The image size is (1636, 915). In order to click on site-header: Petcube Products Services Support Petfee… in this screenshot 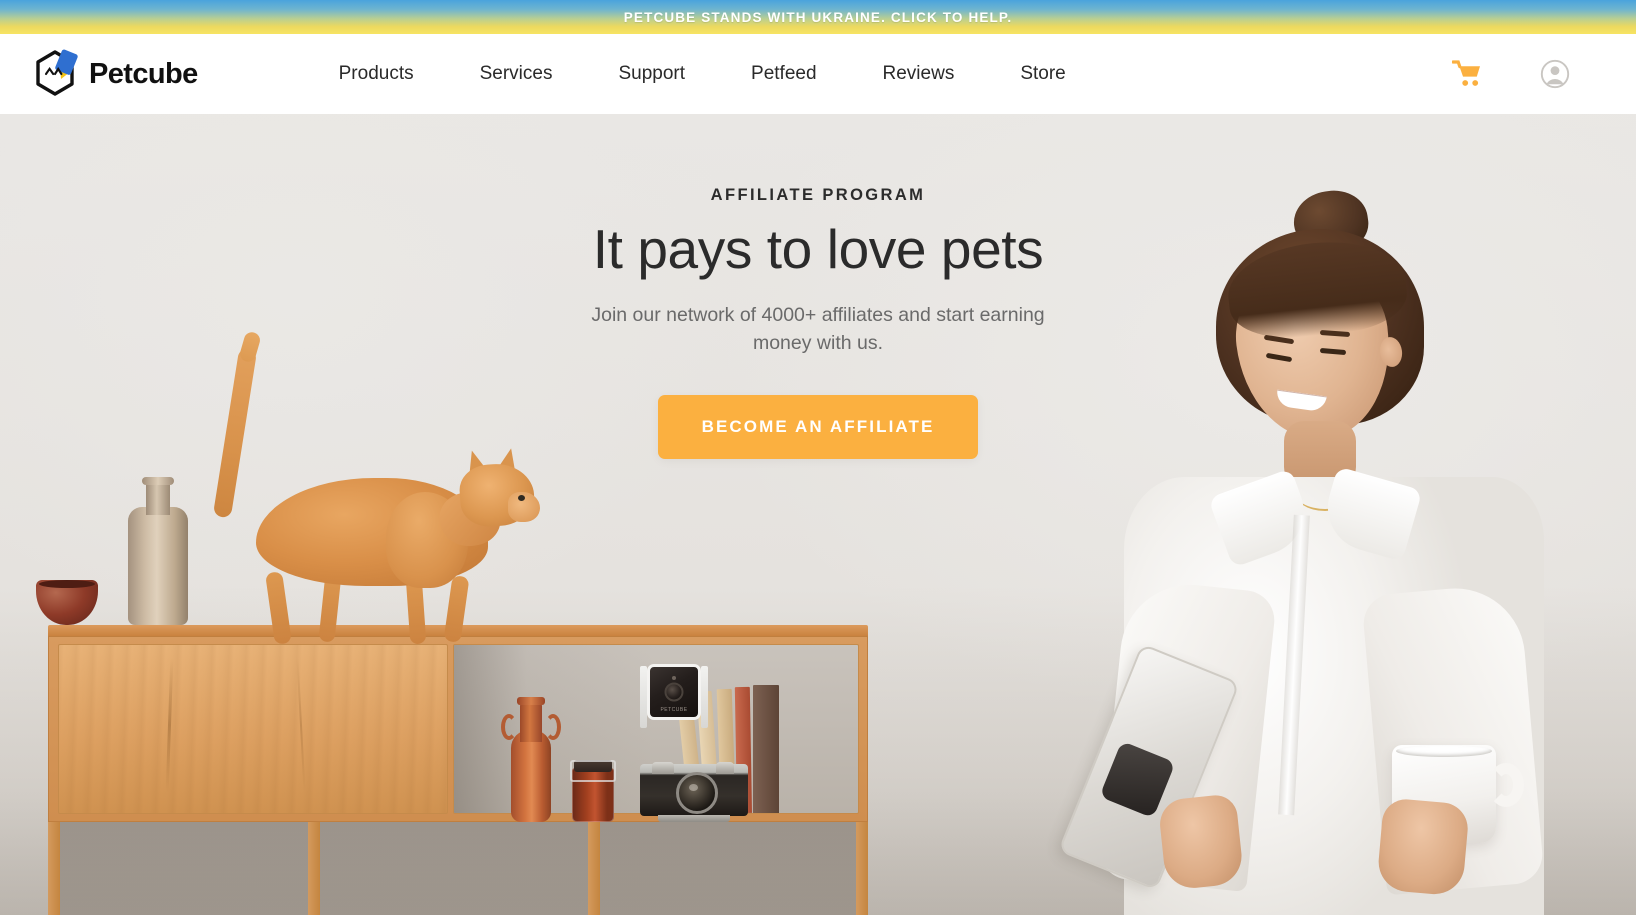, I will do `click(818, 74)`.